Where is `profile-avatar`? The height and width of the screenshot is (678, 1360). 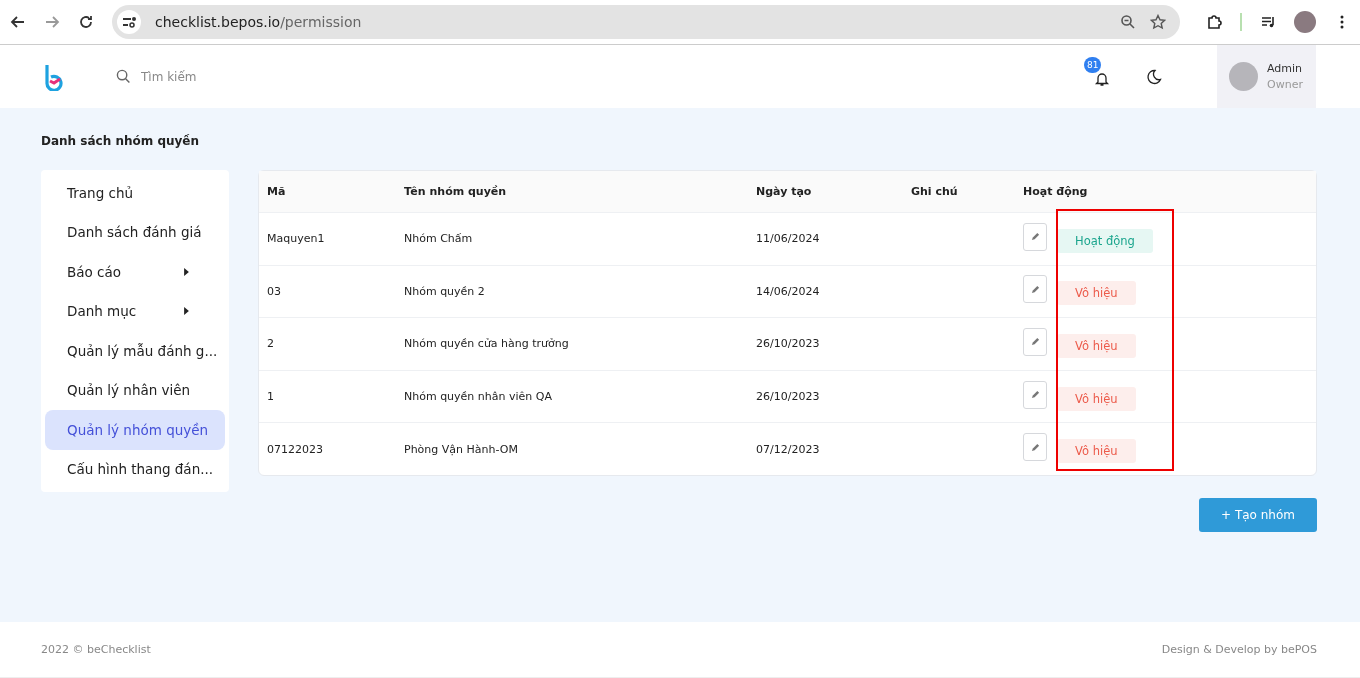
profile-avatar is located at coordinates (1305, 22).